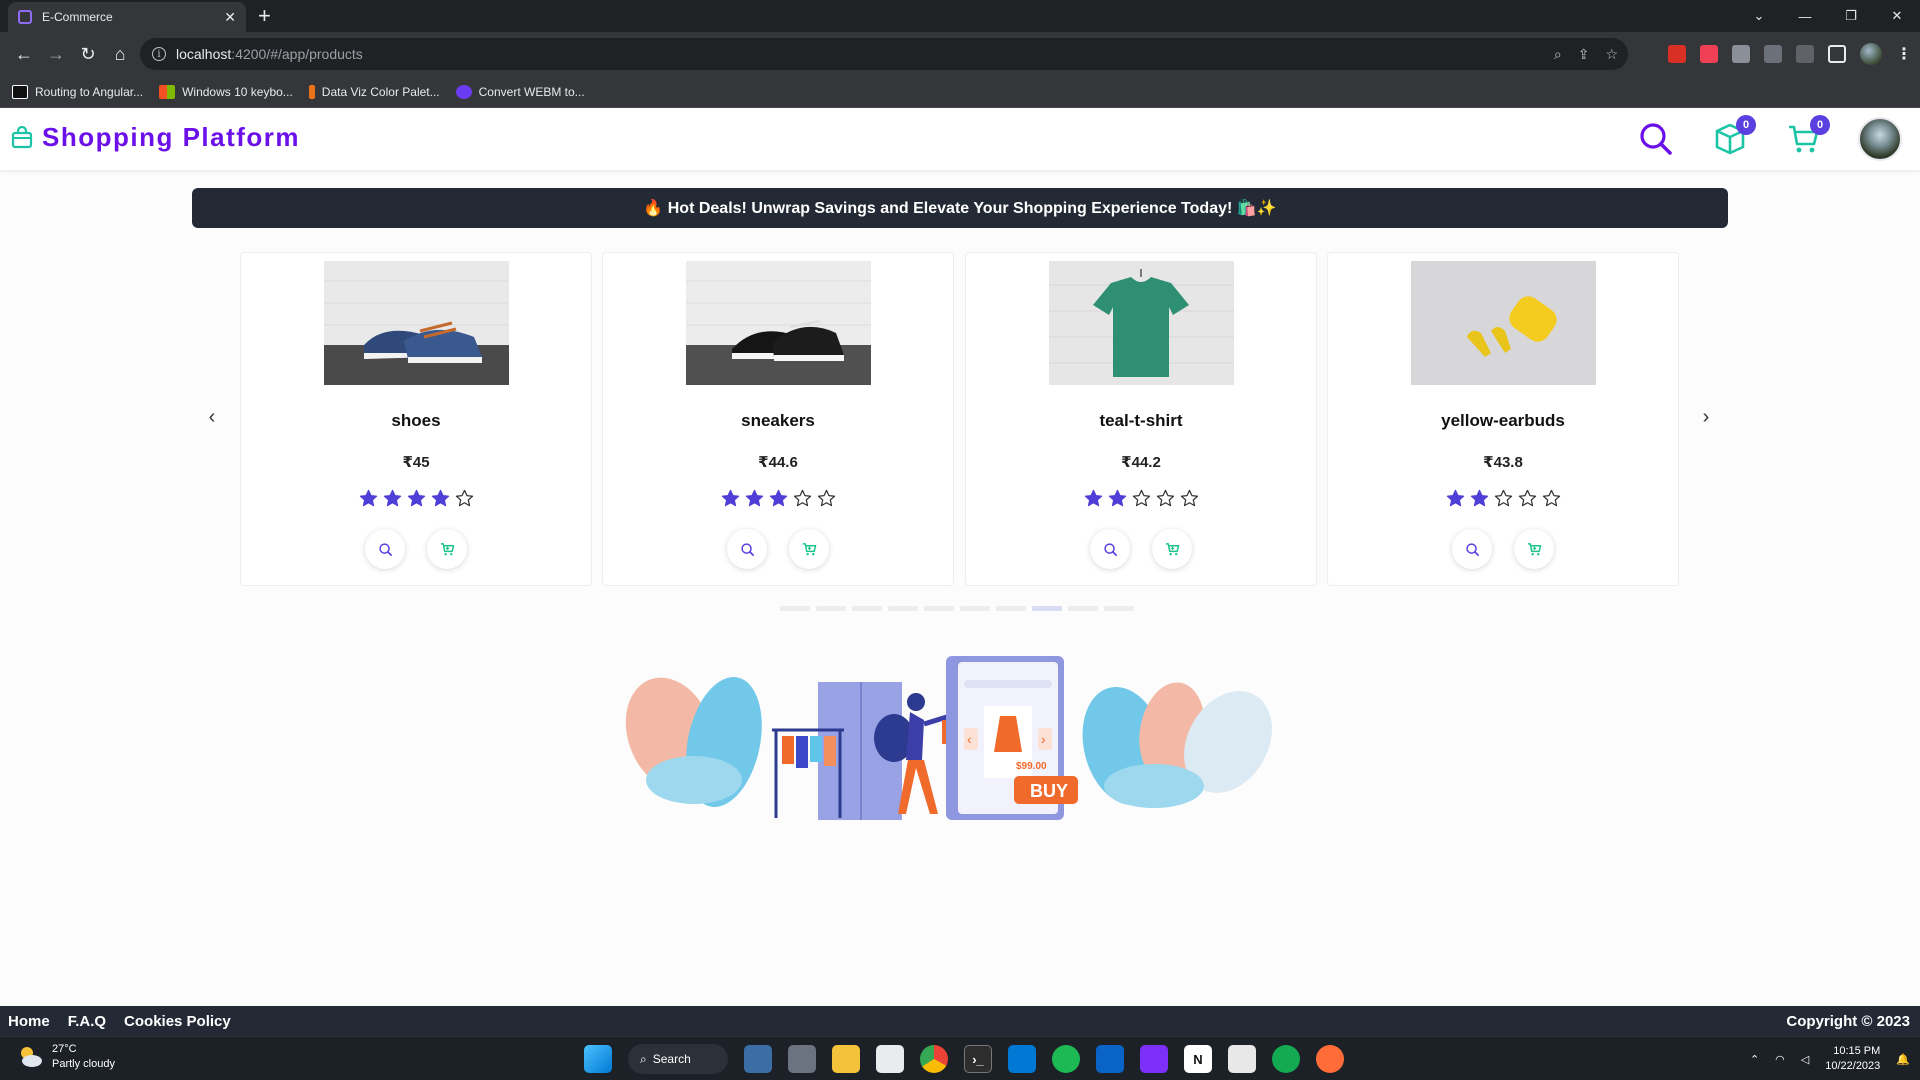  Describe the element at coordinates (127, 17) in the screenshot. I see `browser-tab: E-Commerce ✕` at that location.